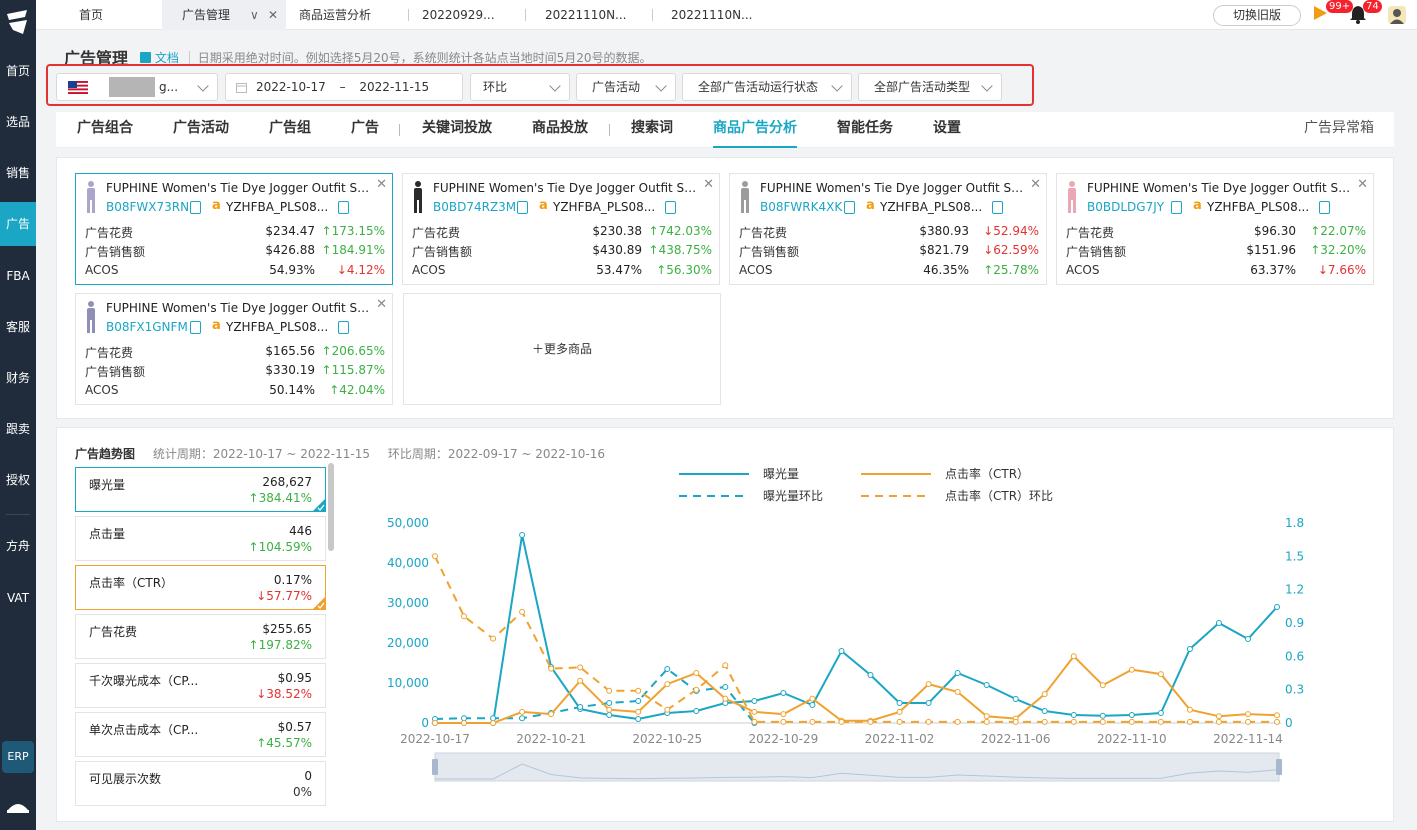 Image resolution: width=1417 pixels, height=830 pixels. I want to click on metric-card: 点击率（CTR） 0.17% ↓57.77%, so click(200, 587).